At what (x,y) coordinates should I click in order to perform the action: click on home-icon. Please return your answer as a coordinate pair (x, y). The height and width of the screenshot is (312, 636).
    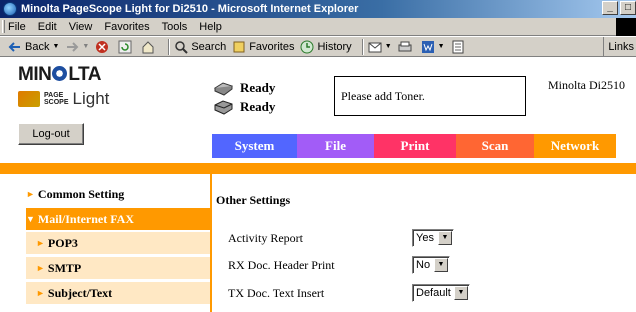
    Looking at the image, I should click on (148, 46).